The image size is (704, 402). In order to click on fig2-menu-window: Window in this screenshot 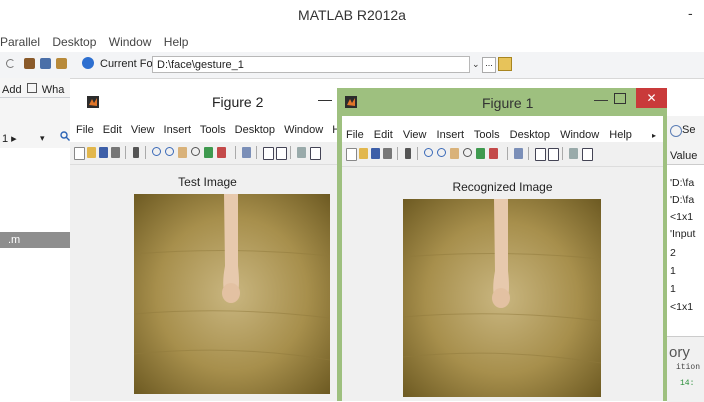, I will do `click(303, 130)`.